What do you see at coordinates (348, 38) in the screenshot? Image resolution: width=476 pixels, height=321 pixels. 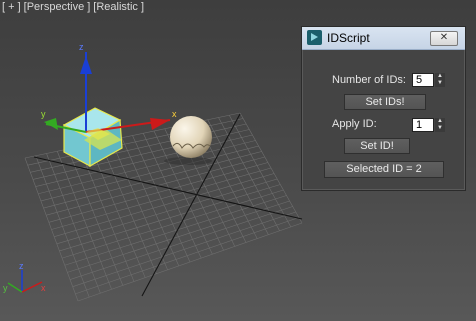 I see `dialog-title: IDScript` at bounding box center [348, 38].